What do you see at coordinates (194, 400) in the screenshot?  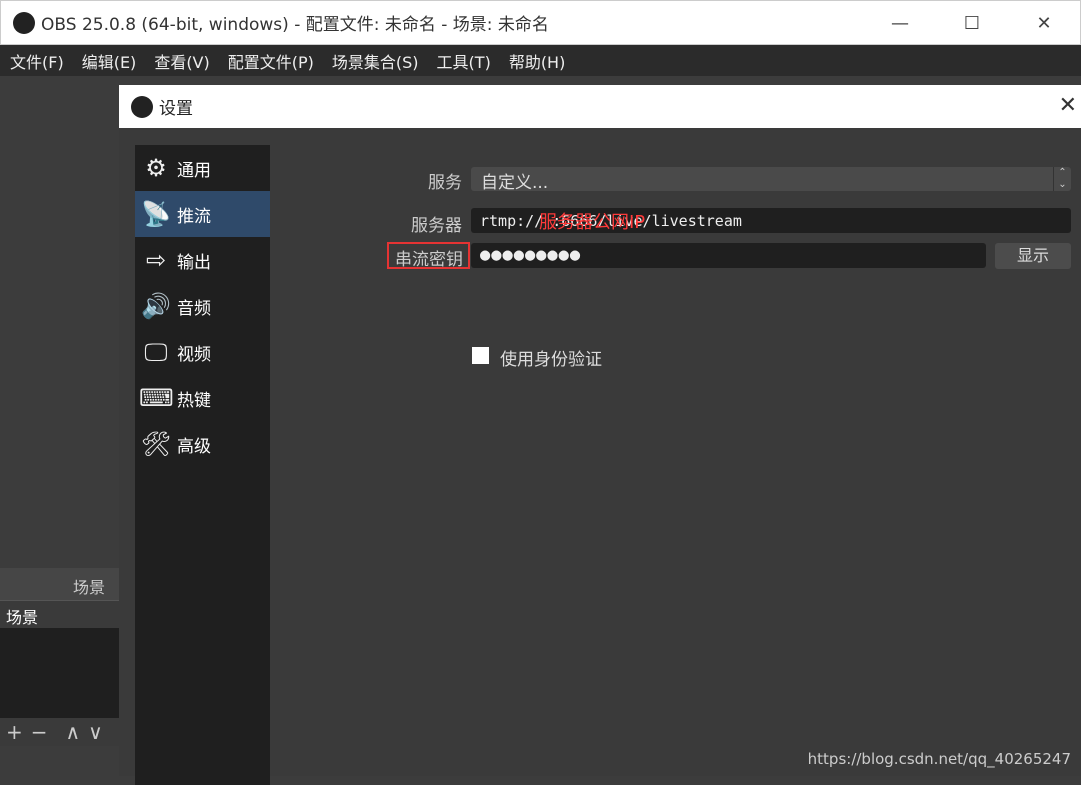 I see `sidebar-item-label: 热键` at bounding box center [194, 400].